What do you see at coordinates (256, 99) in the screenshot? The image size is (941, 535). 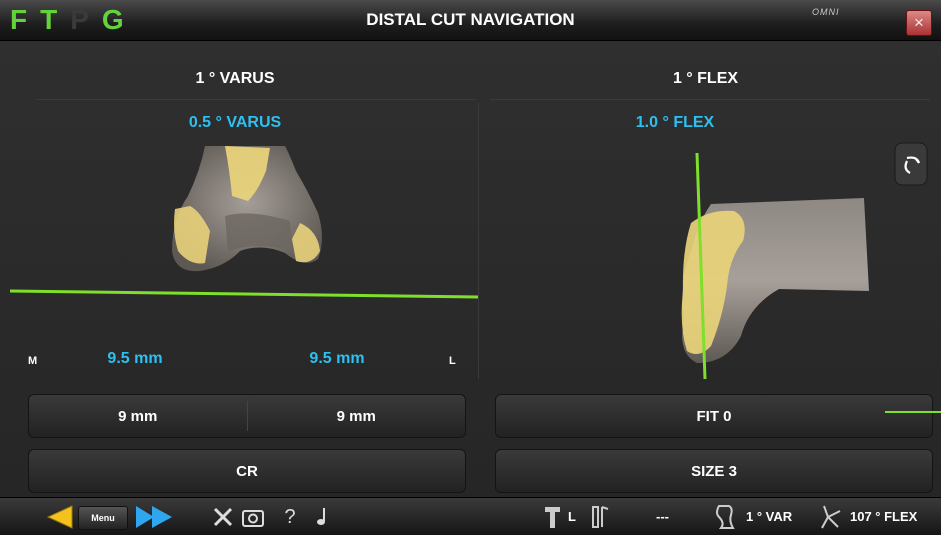 I see `left-header-divider` at bounding box center [256, 99].